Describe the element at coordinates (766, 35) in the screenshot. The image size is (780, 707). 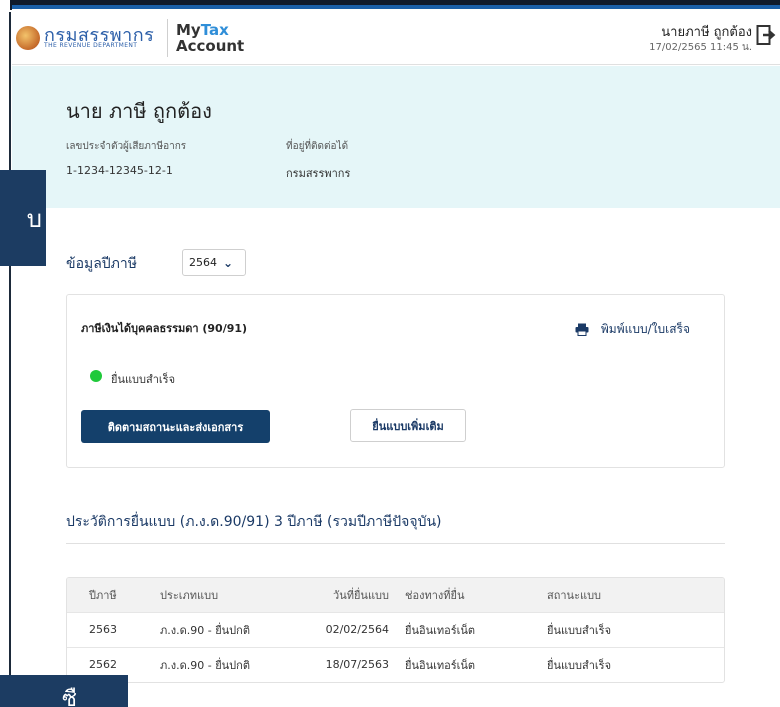
I see `logout-icon` at that location.